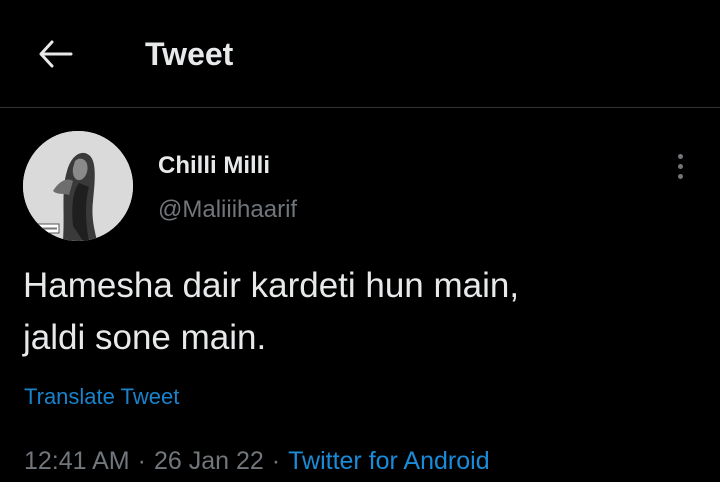  Describe the element at coordinates (78, 186) in the screenshot. I see `avatar` at that location.